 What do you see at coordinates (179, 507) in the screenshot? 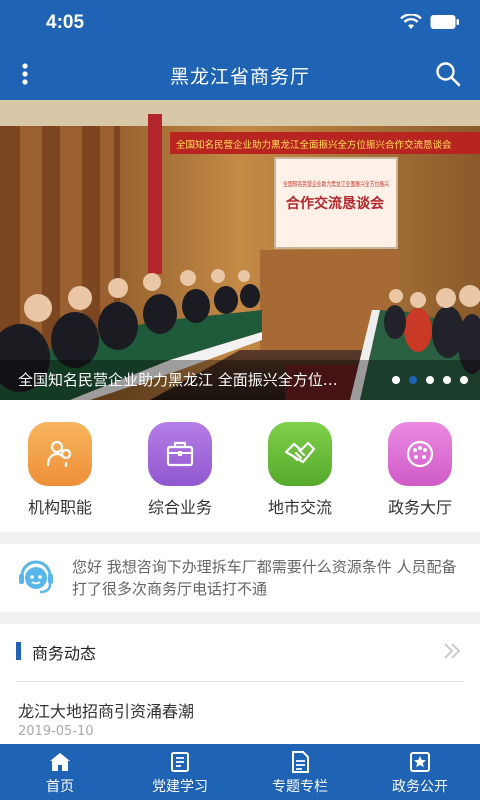
I see `quick-label: 综合业务` at bounding box center [179, 507].